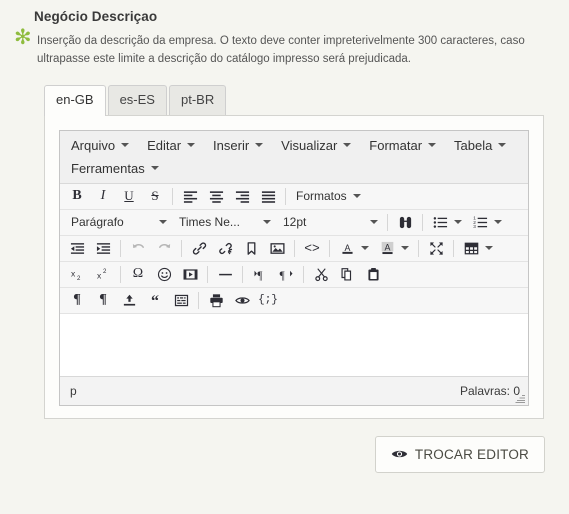 This screenshot has width=569, height=514. I want to click on image-icon, so click(277, 248).